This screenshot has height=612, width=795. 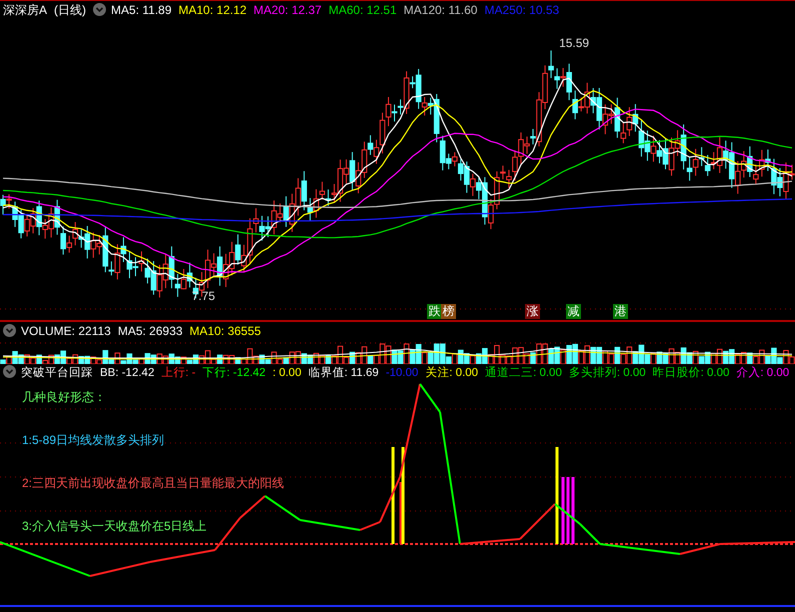 What do you see at coordinates (691, 373) in the screenshot?
I see `indicator-readout: 昨日股价: 0.00` at bounding box center [691, 373].